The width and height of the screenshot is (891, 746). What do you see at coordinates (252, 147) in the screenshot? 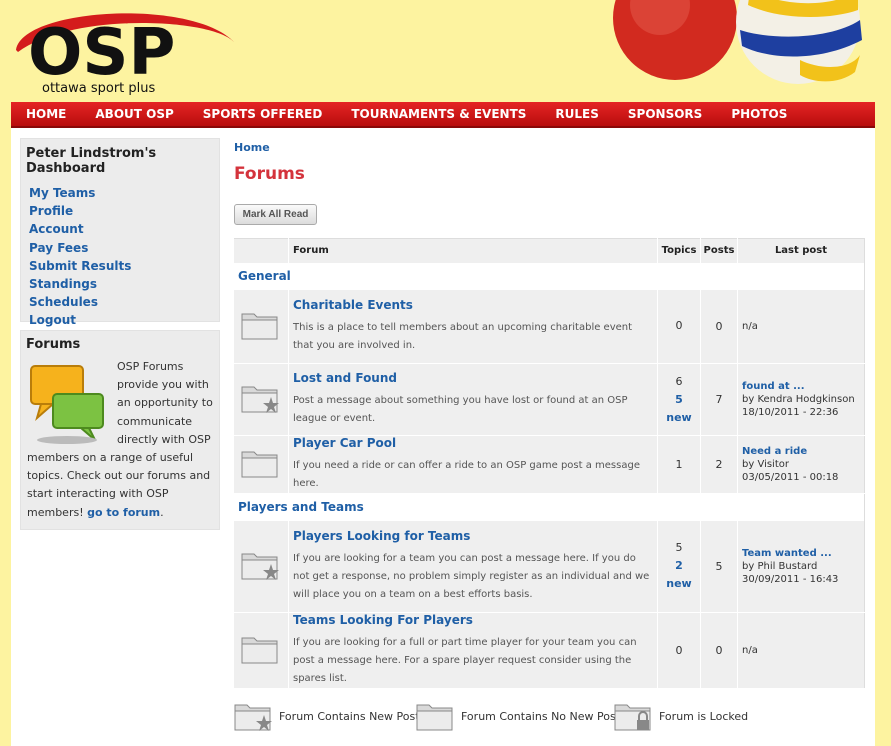
I see `breadcrumb: Home` at bounding box center [252, 147].